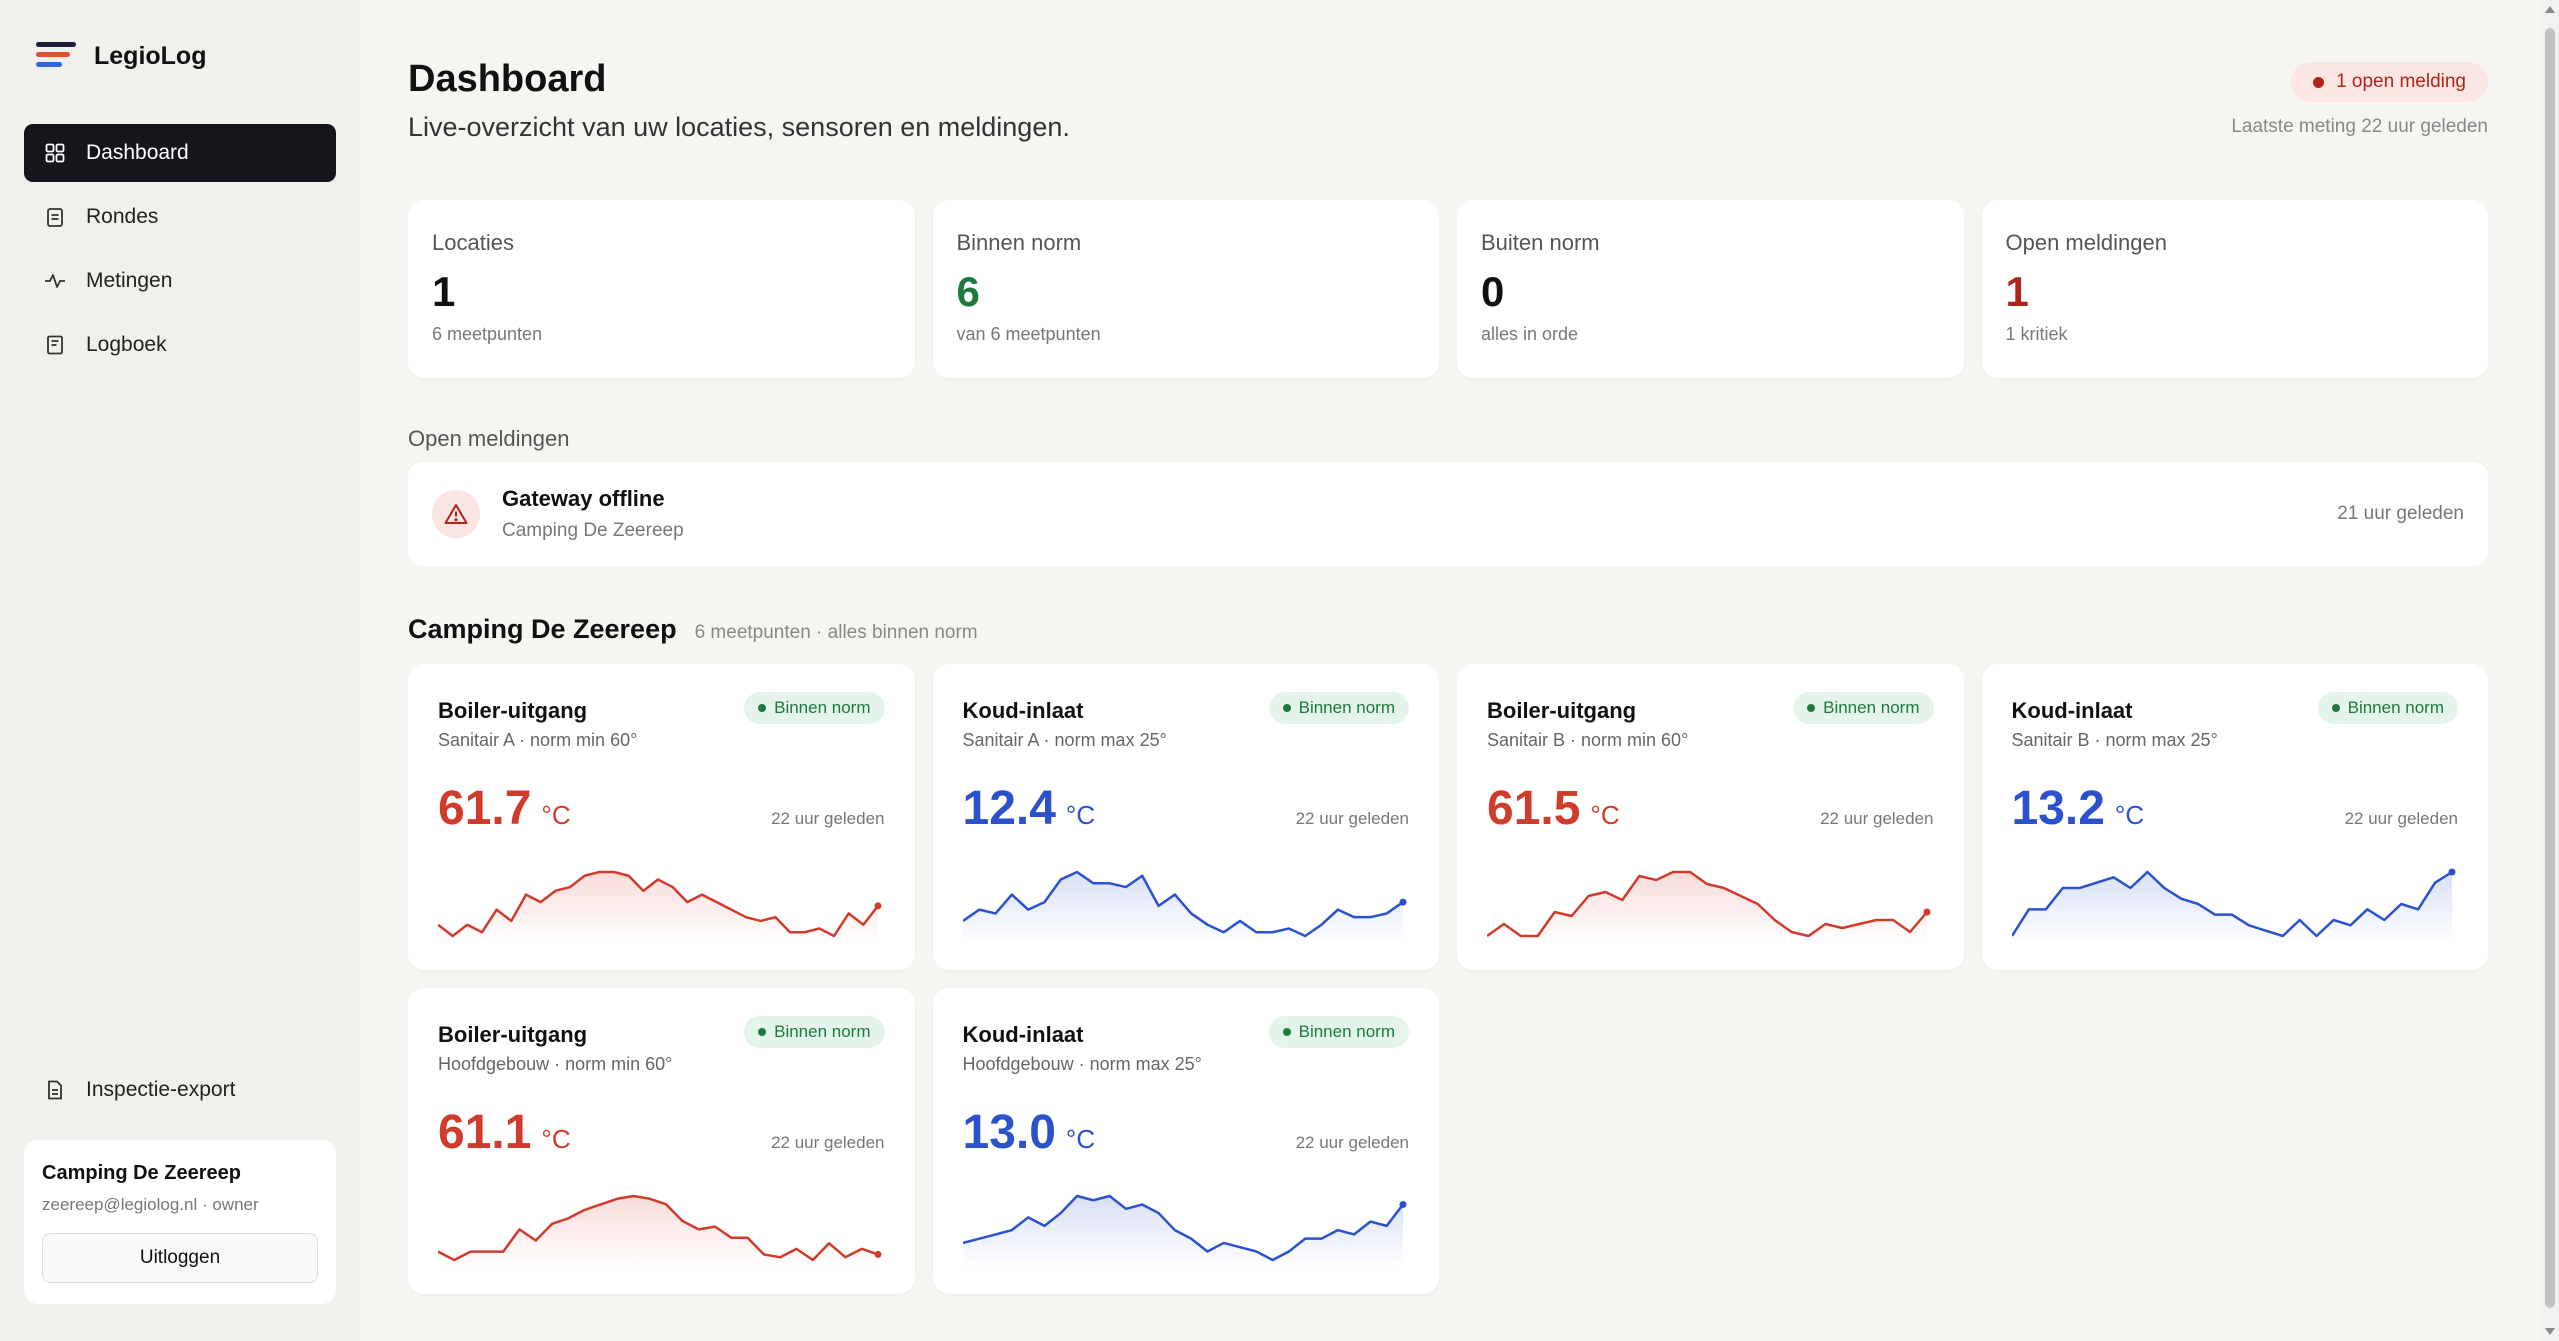 The width and height of the screenshot is (2559, 1341). I want to click on scrollbar-thumb, so click(2550, 668).